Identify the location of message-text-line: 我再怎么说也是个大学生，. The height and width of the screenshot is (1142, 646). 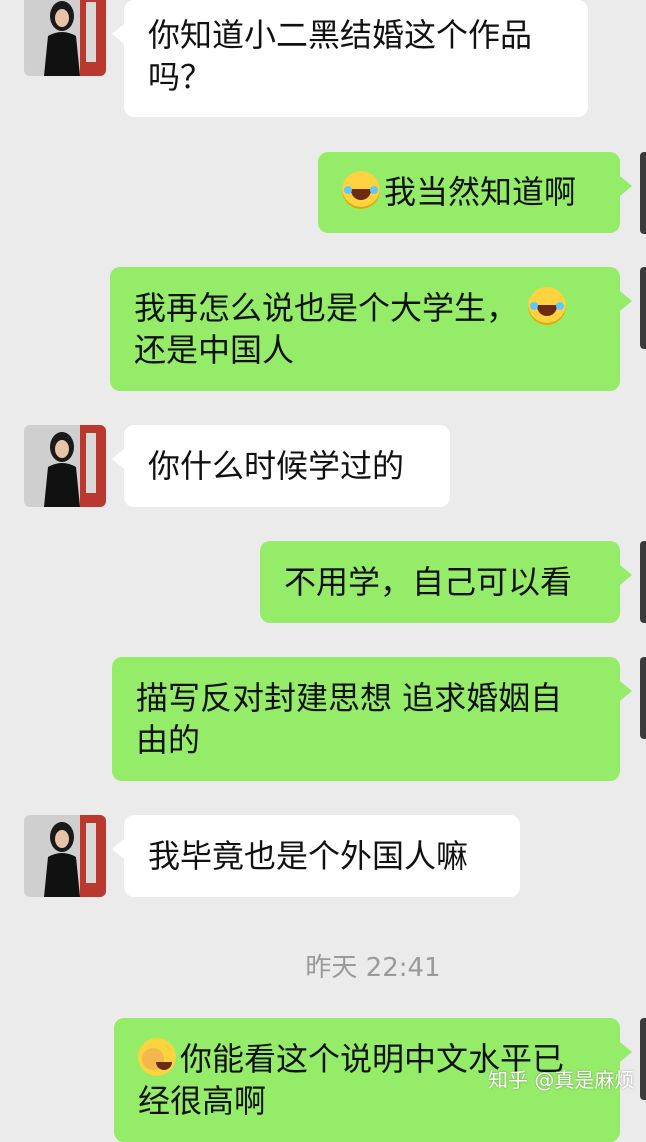
(326, 308).